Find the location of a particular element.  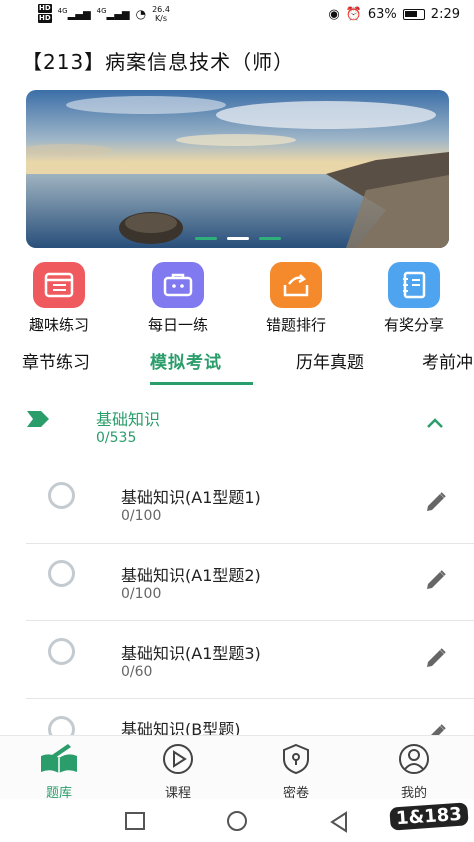

carousel-dot-active is located at coordinates (237, 238).